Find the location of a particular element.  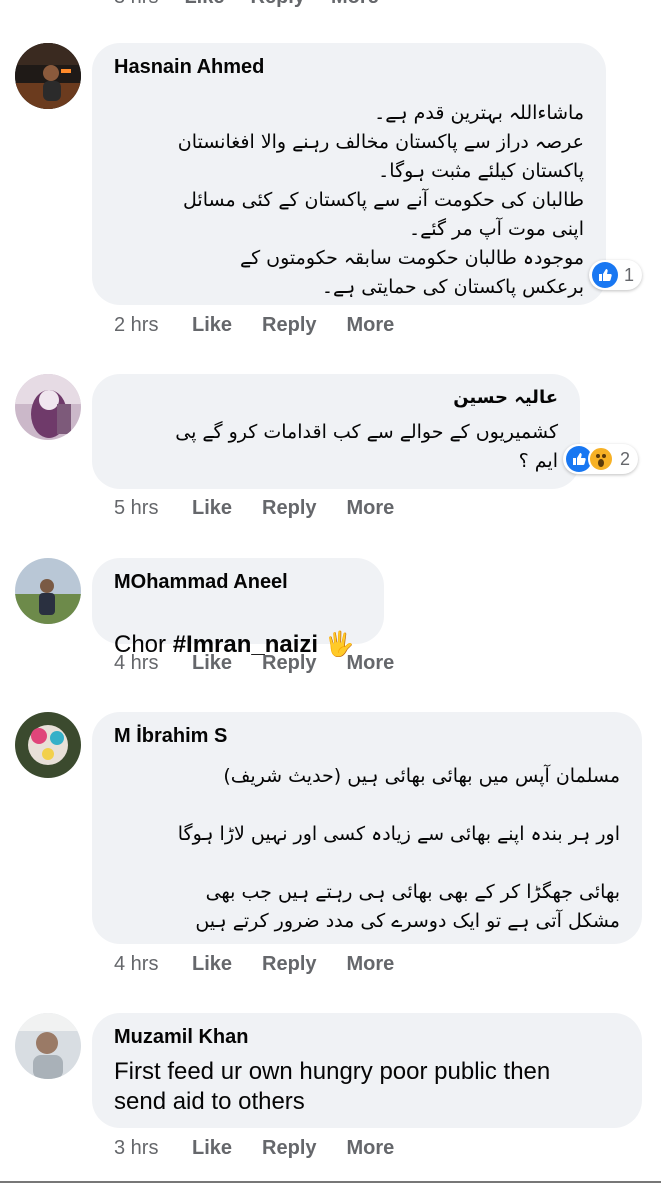

comment-actions: 2 hrs Like Reply More is located at coordinates (269, 325).